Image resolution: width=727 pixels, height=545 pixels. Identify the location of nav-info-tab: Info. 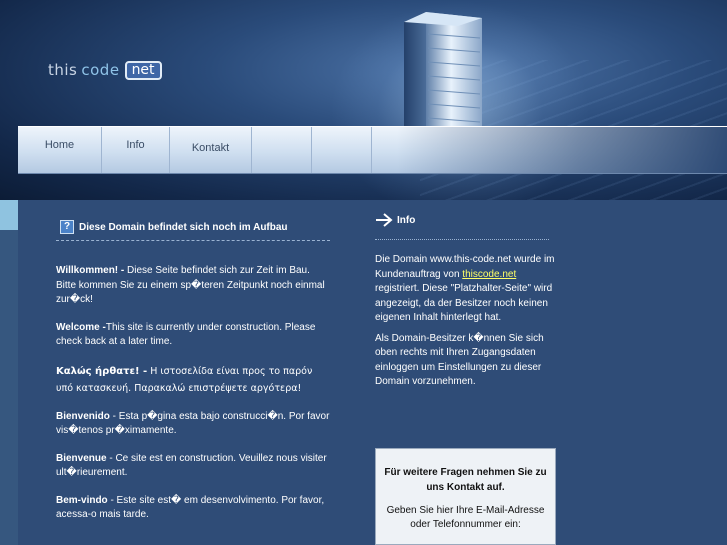
(136, 150).